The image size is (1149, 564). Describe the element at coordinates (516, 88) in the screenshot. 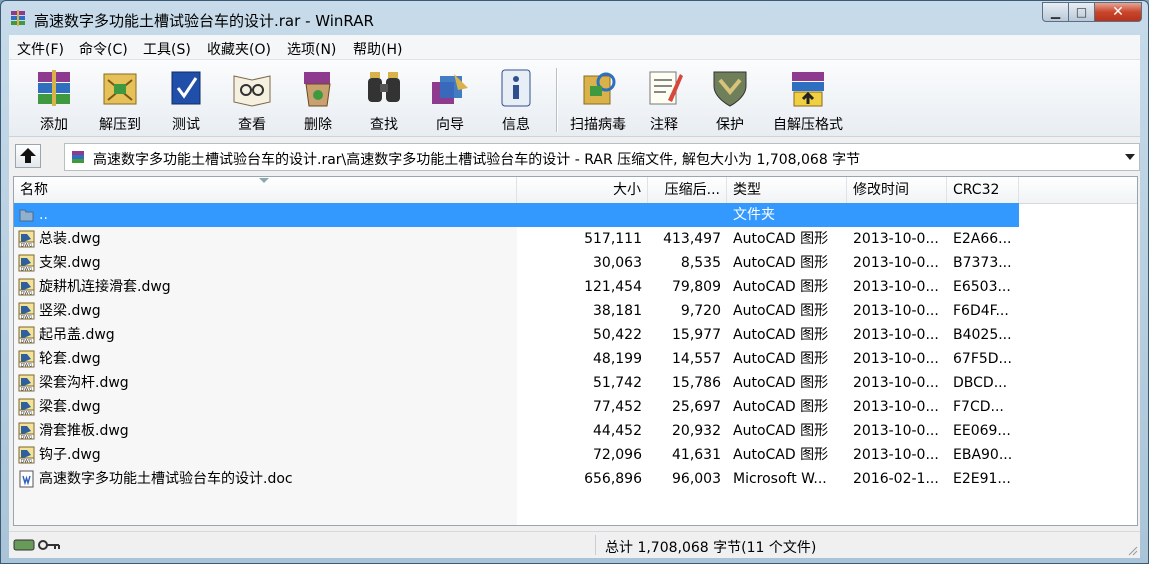

I see `info-icon` at that location.